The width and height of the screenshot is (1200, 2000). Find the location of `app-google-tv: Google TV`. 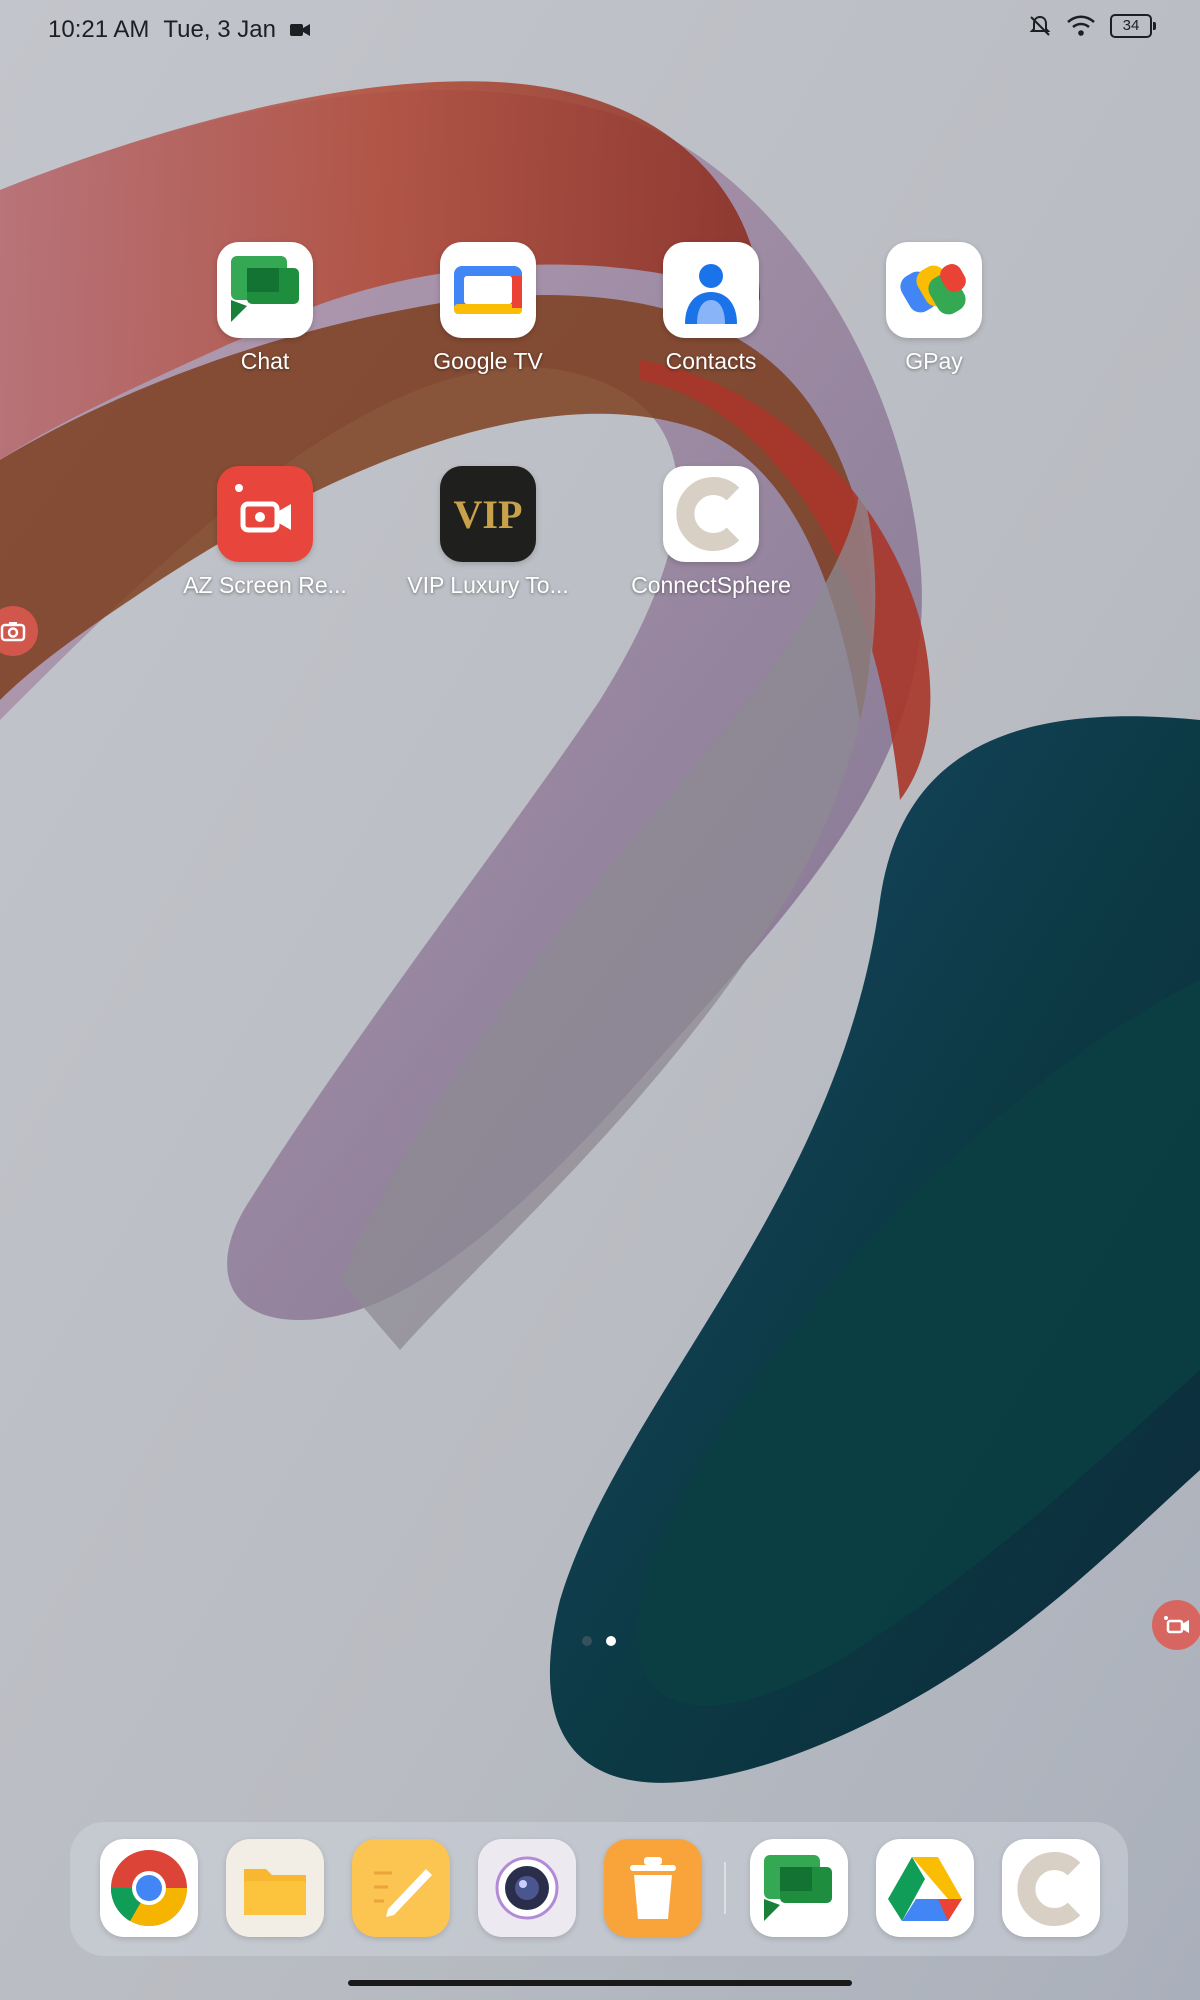

app-google-tv: Google TV is located at coordinates (488, 308).